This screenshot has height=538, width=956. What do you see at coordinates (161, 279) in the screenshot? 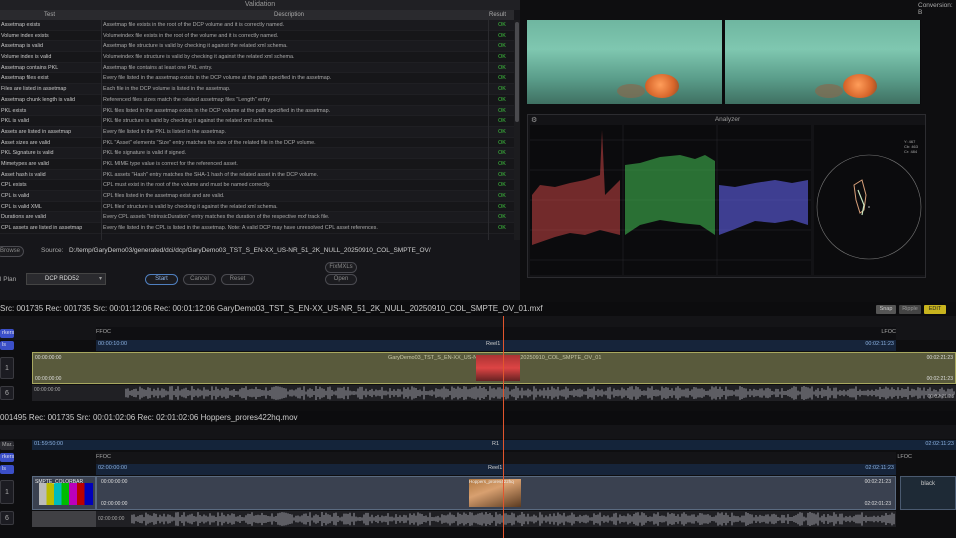
I see `start-button: Start` at bounding box center [161, 279].